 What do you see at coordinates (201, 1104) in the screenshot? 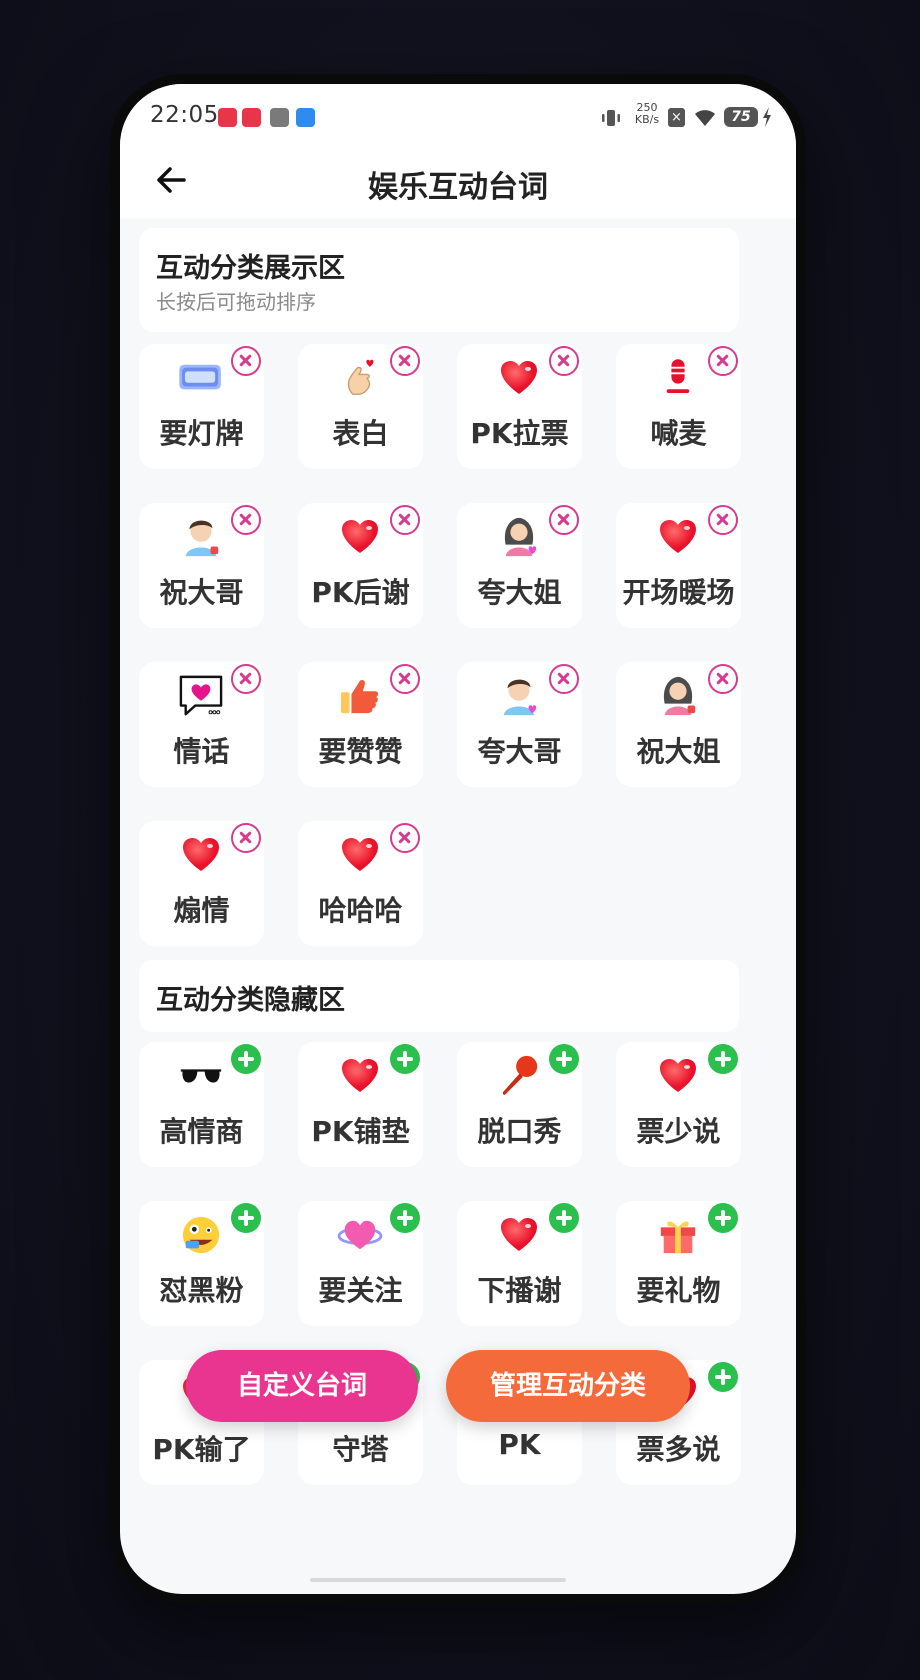
I see `hidden-tile: 高情商` at bounding box center [201, 1104].